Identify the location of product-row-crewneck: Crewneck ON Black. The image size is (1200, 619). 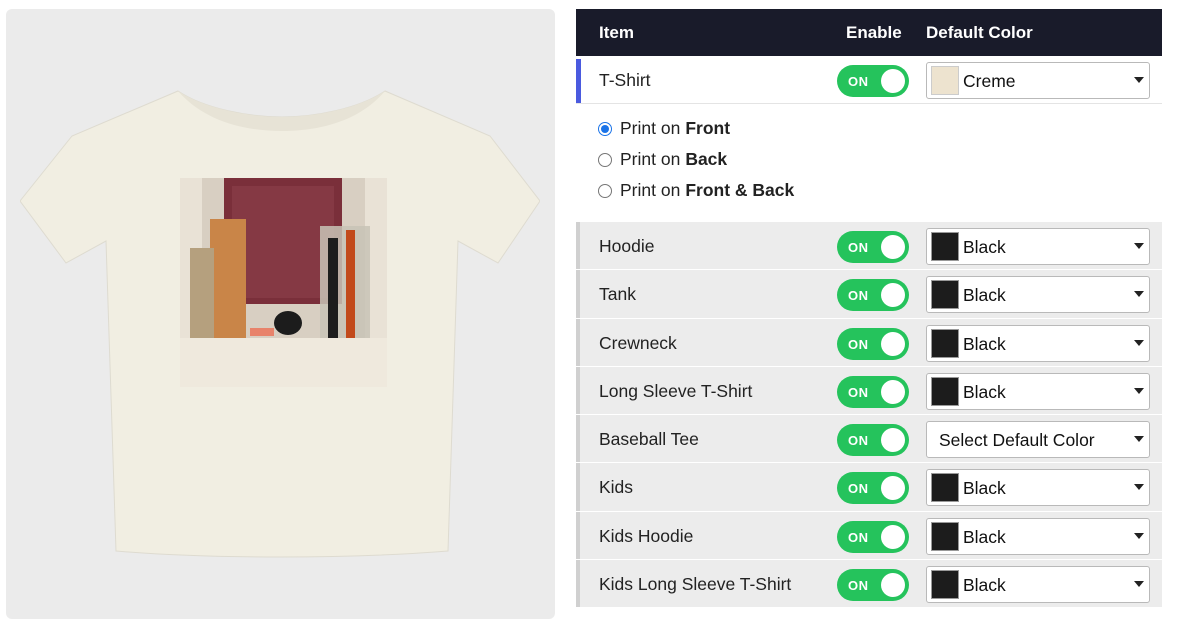
(869, 342).